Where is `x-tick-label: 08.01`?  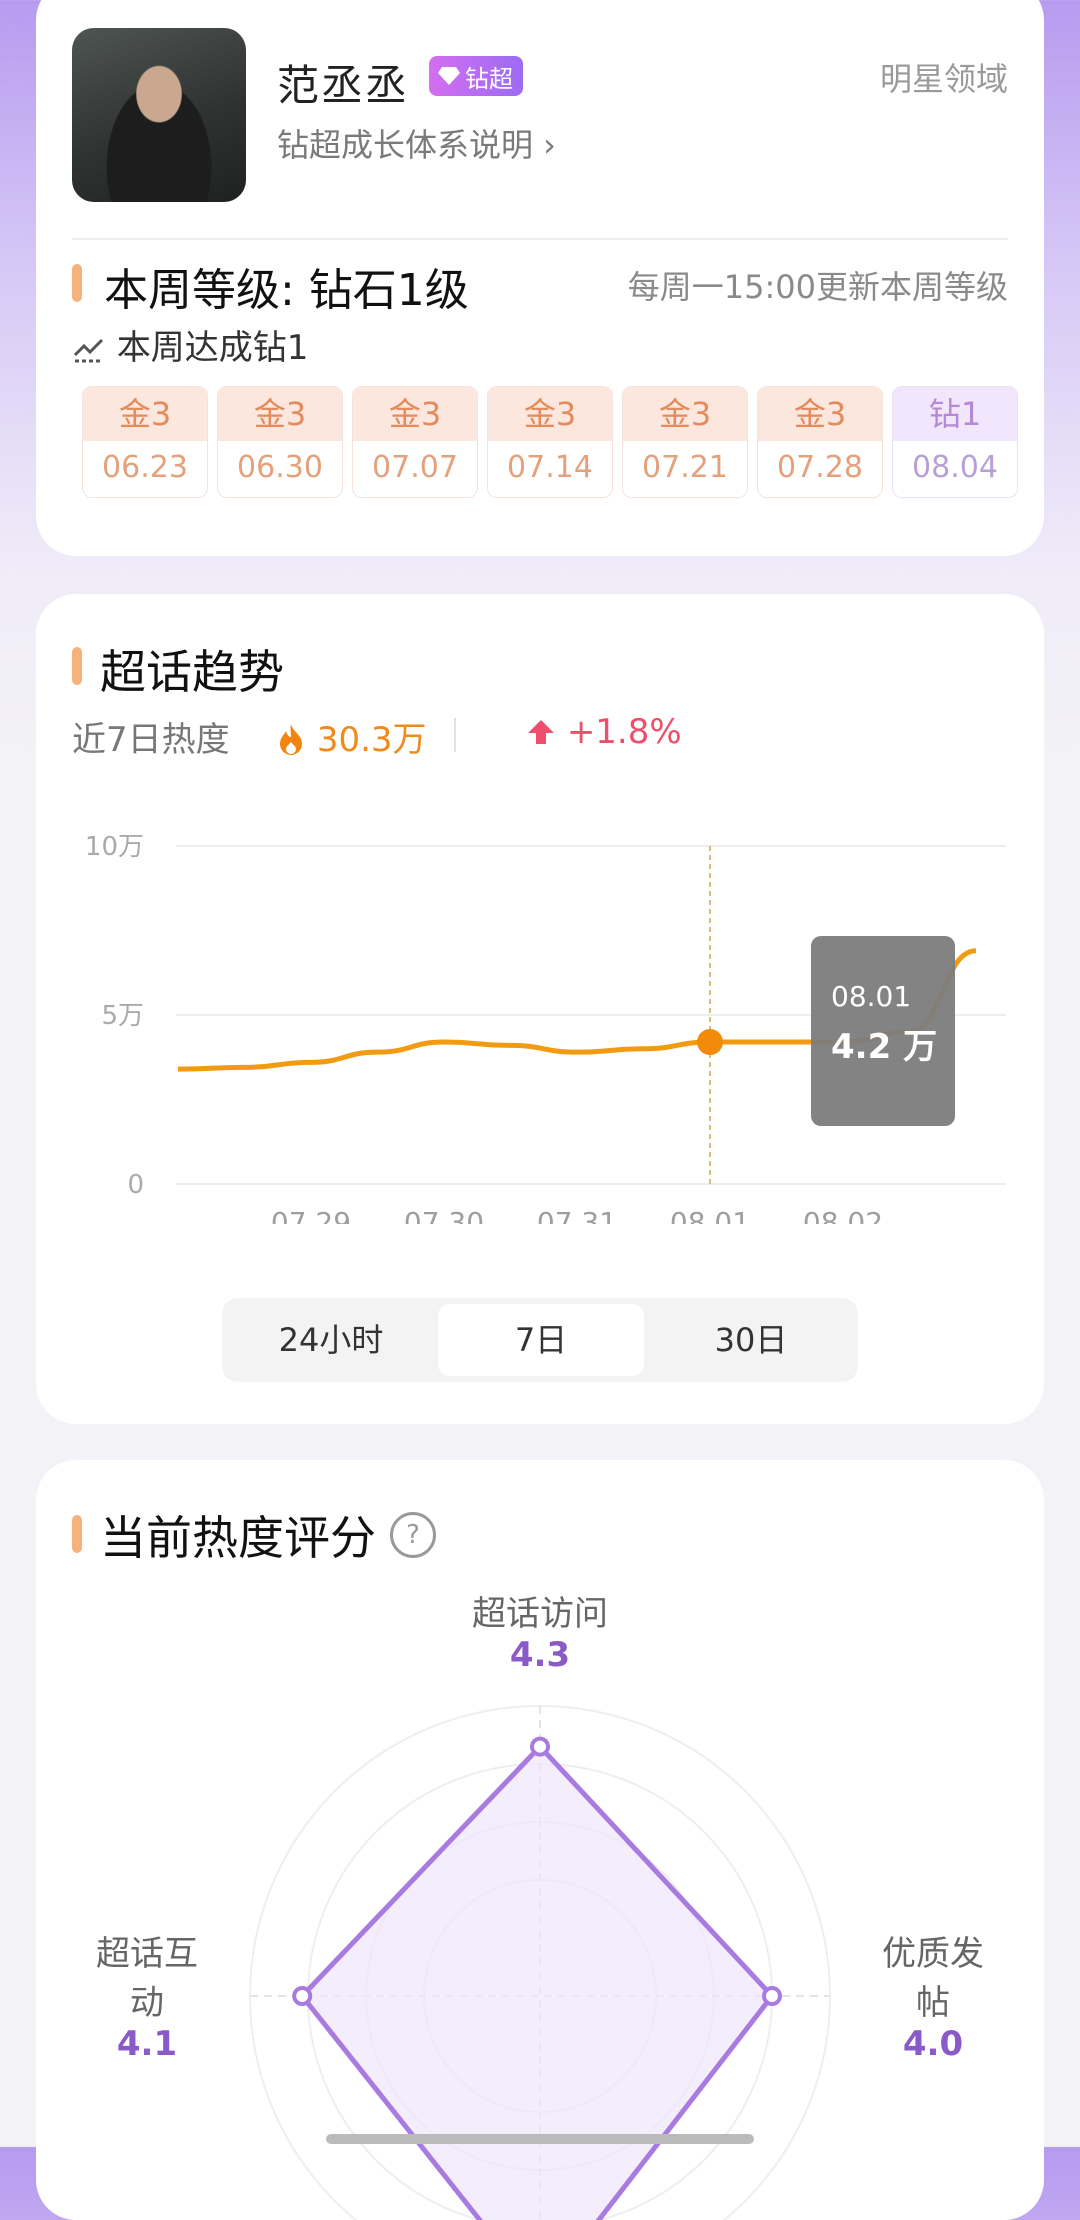 x-tick-label: 08.01 is located at coordinates (710, 1215).